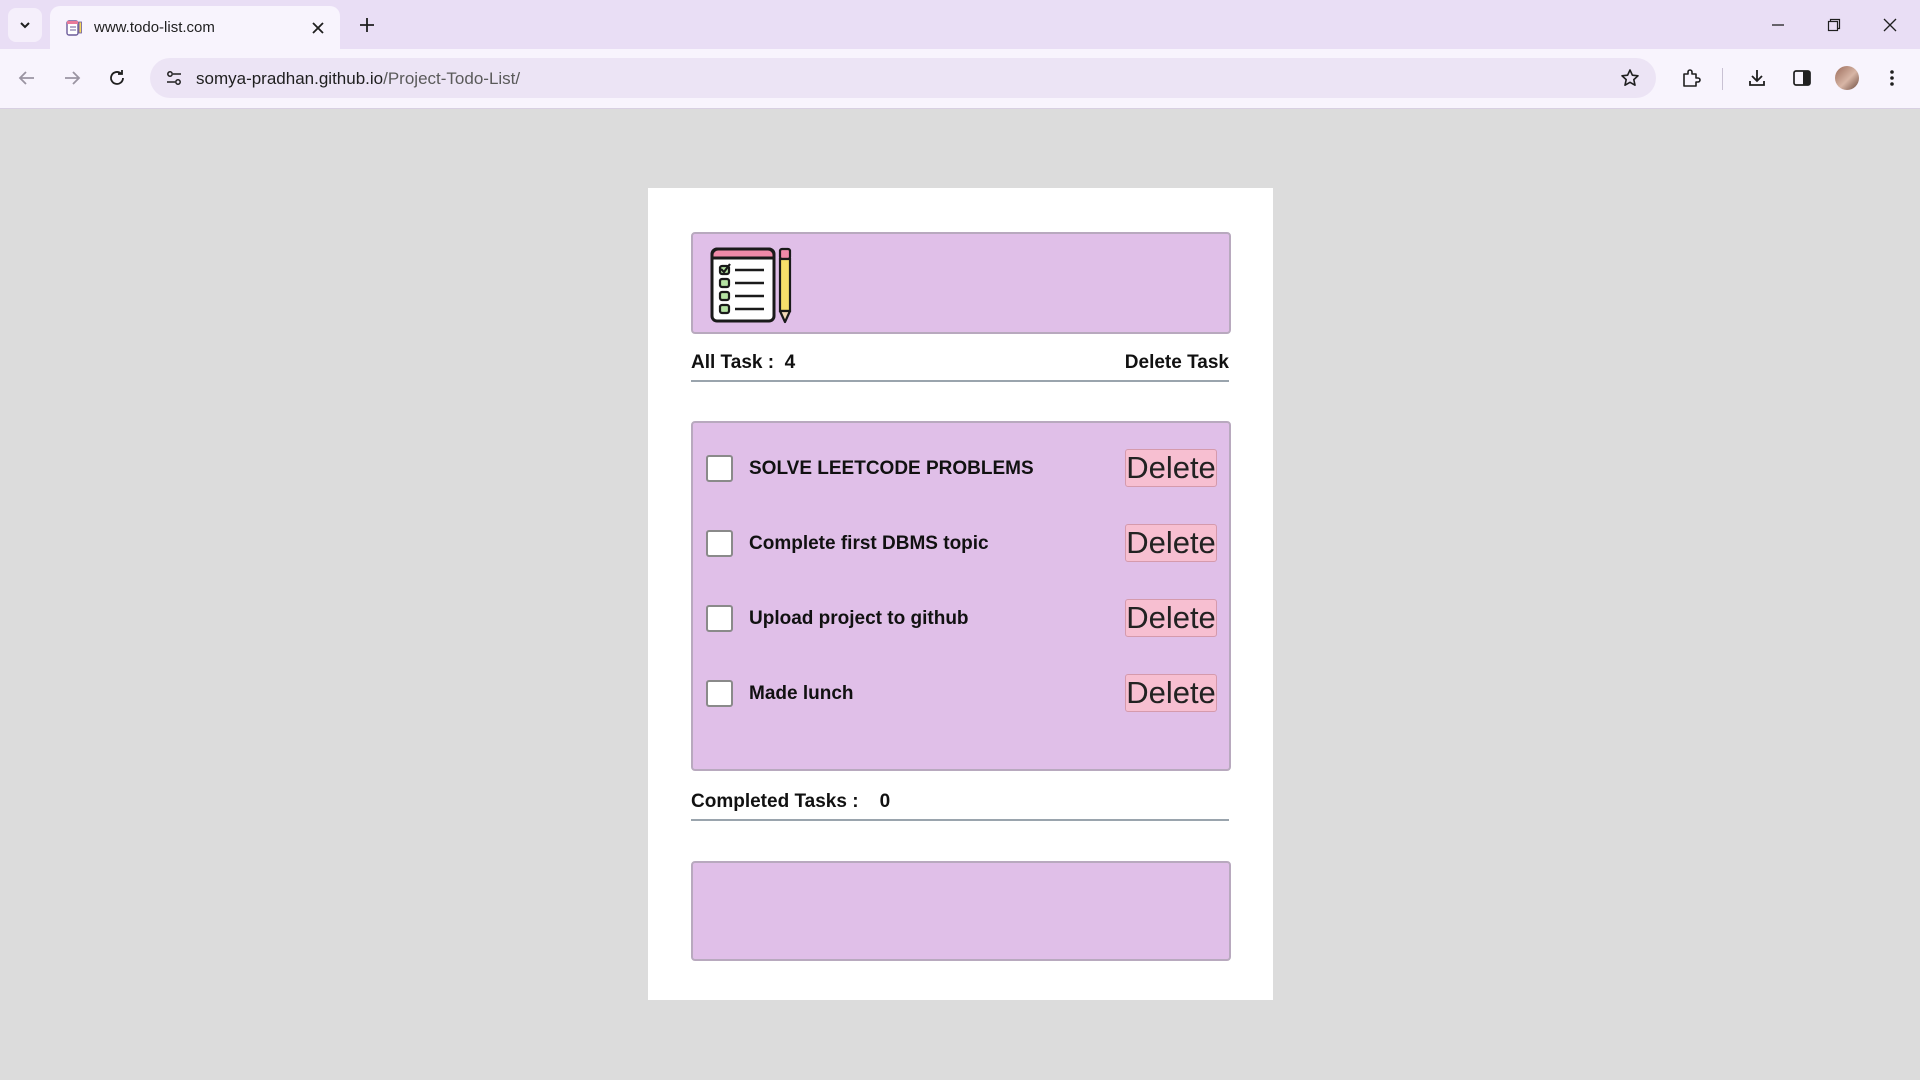 The image size is (1920, 1080). Describe the element at coordinates (891, 468) in the screenshot. I see `task-text: SOLVE LEETCODE PROBLEMS` at that location.